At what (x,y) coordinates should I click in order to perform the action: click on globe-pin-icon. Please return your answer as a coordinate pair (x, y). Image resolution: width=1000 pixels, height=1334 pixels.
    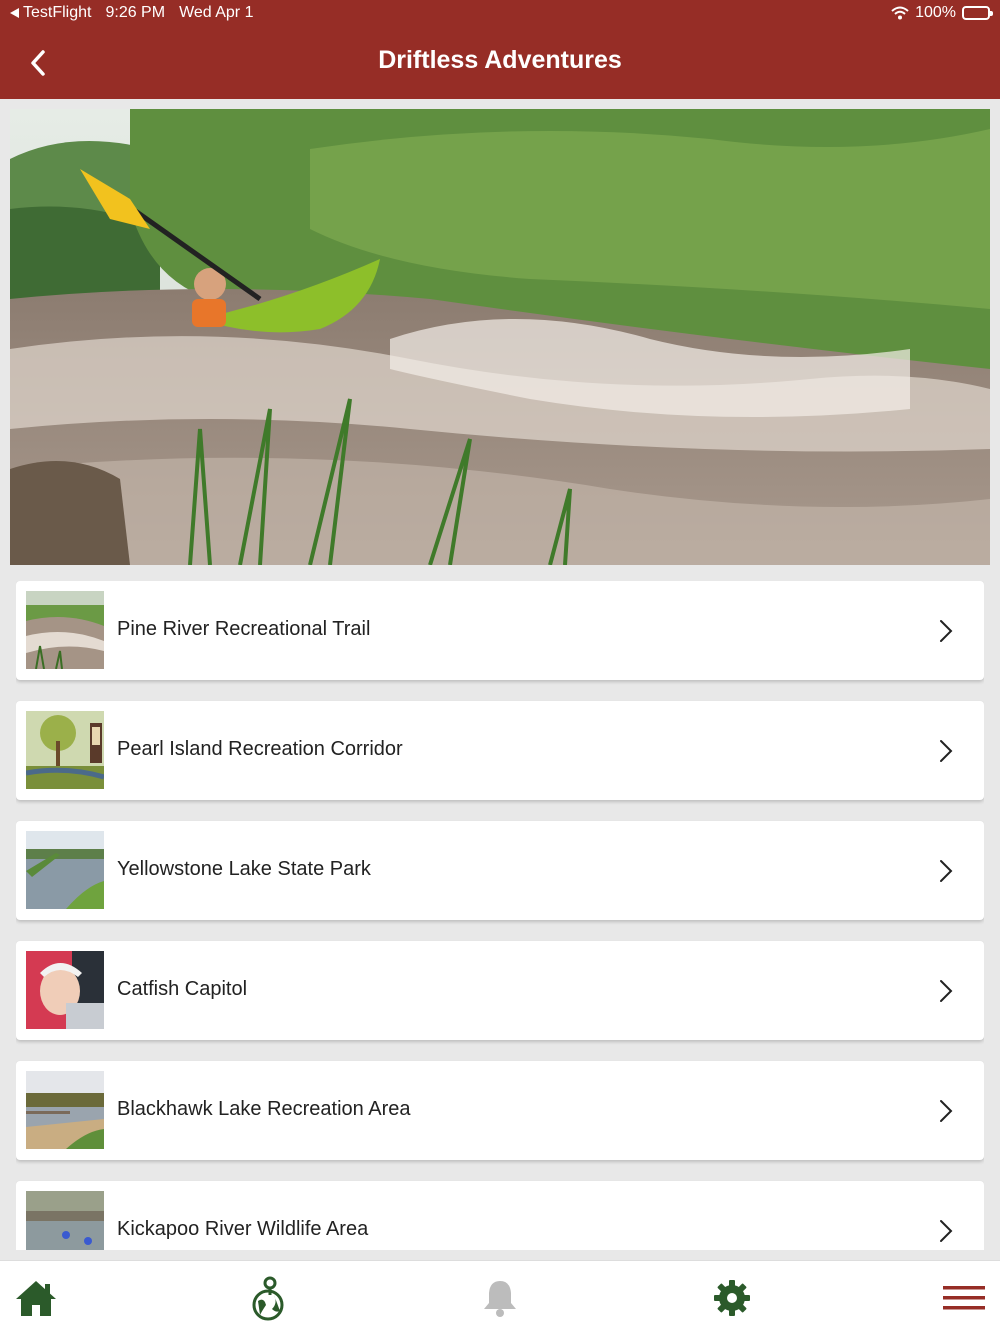
    Looking at the image, I should click on (268, 1298).